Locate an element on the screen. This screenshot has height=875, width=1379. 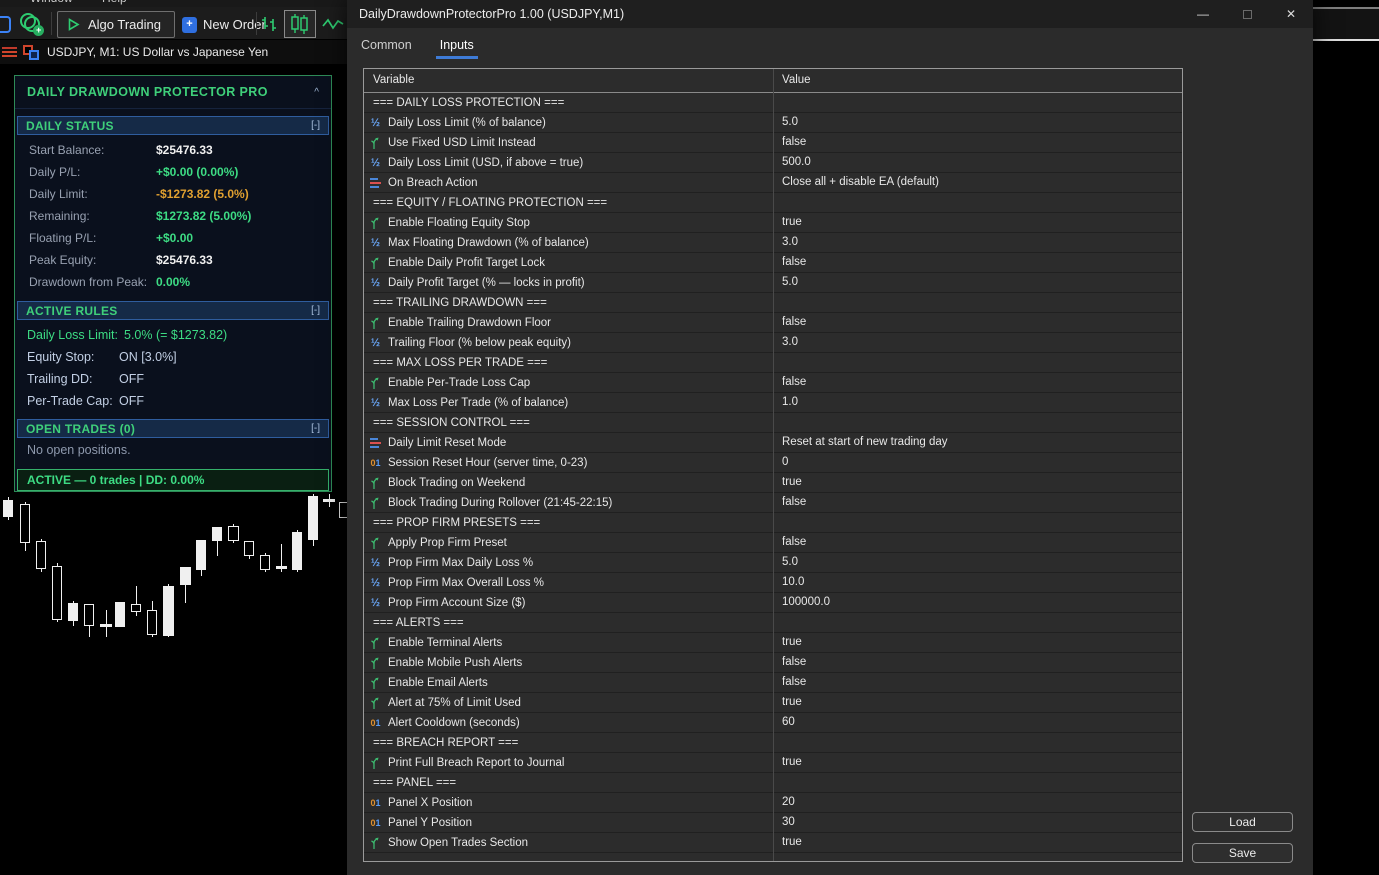
variable-cell: Apply Prop Firm Preset is located at coordinates (568, 542).